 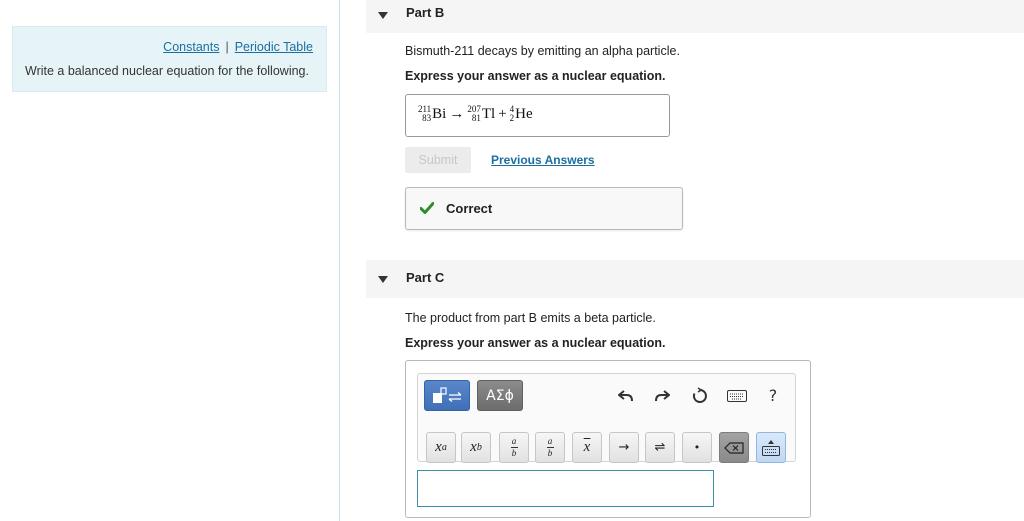 What do you see at coordinates (537, 115) in the screenshot?
I see `part-b-answer-box: 211 83 Bi → 207 81 Tl + 42 He` at bounding box center [537, 115].